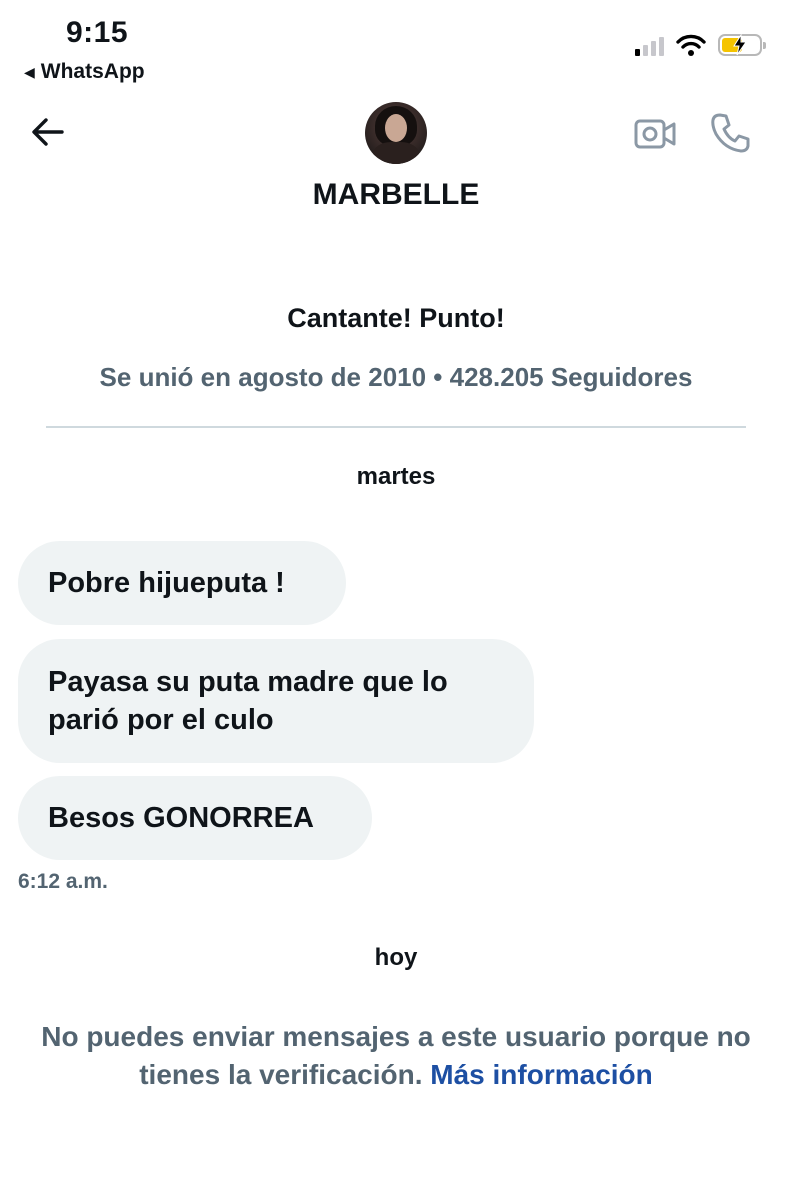 This screenshot has height=1200, width=792. I want to click on back-to-app-link: ◀ WhatsApp, so click(84, 72).